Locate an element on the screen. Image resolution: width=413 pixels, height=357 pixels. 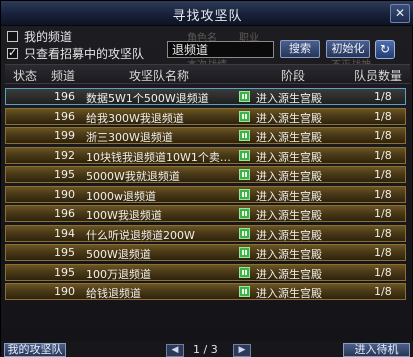
table-header: 状态 频道 攻坚队名称 阶段 队员数量 is located at coordinates (207, 74).